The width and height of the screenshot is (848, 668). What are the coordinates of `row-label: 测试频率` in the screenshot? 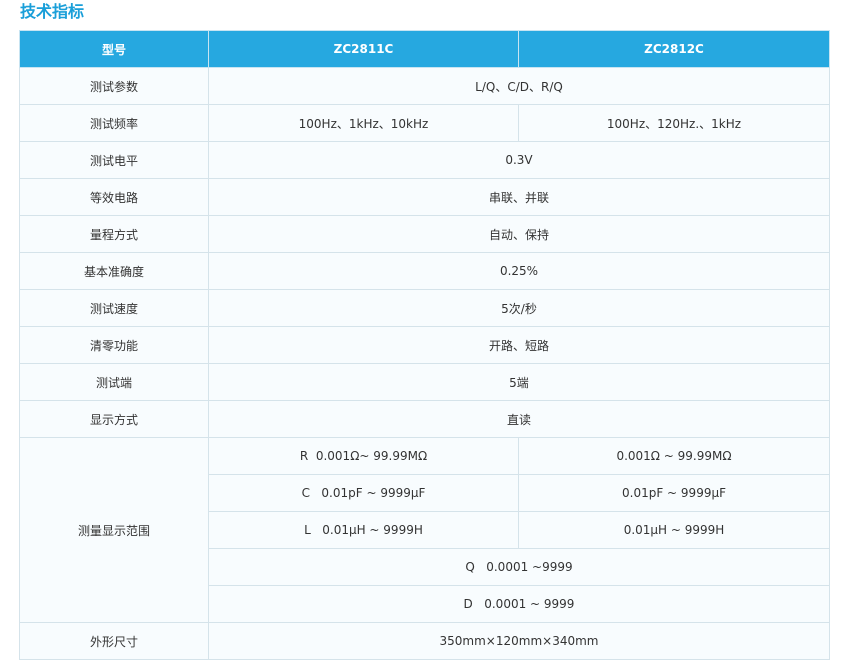 It's located at (114, 123).